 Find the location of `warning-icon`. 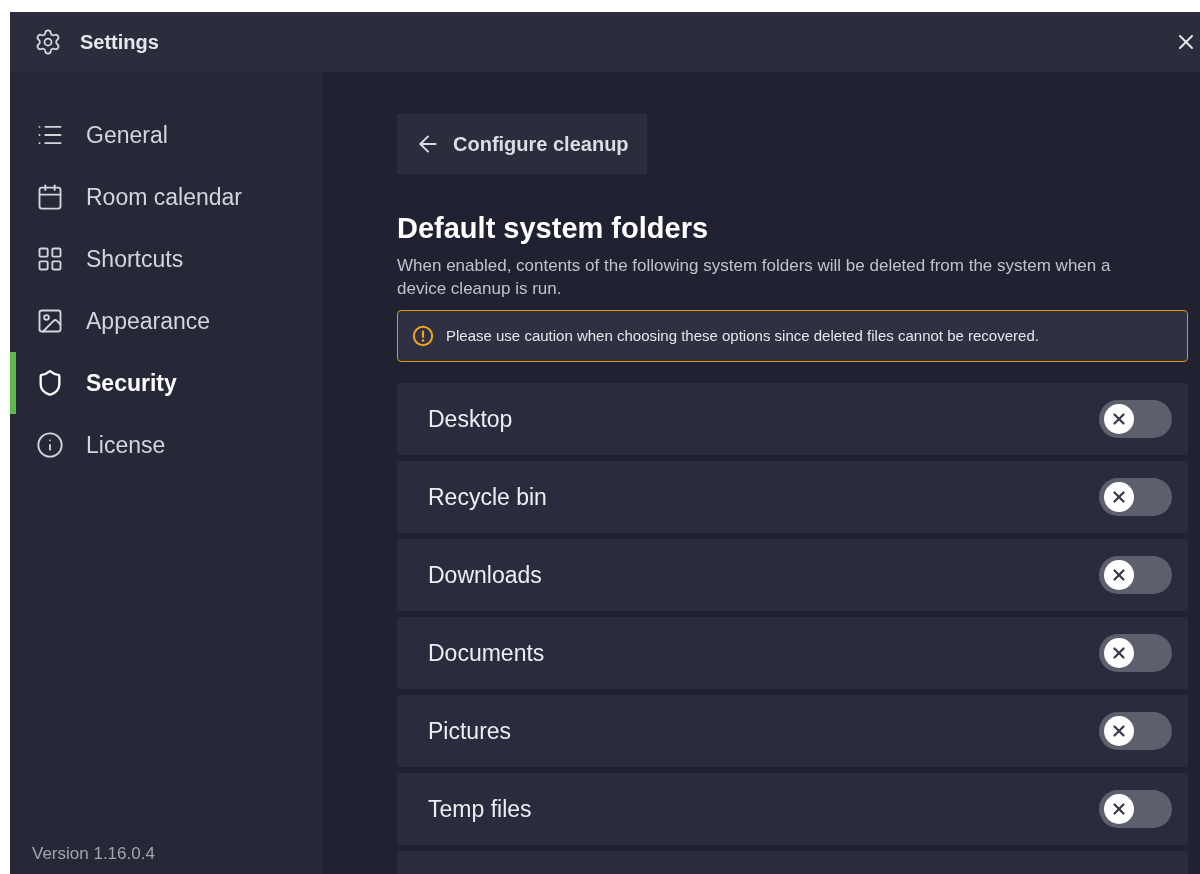

warning-icon is located at coordinates (423, 336).